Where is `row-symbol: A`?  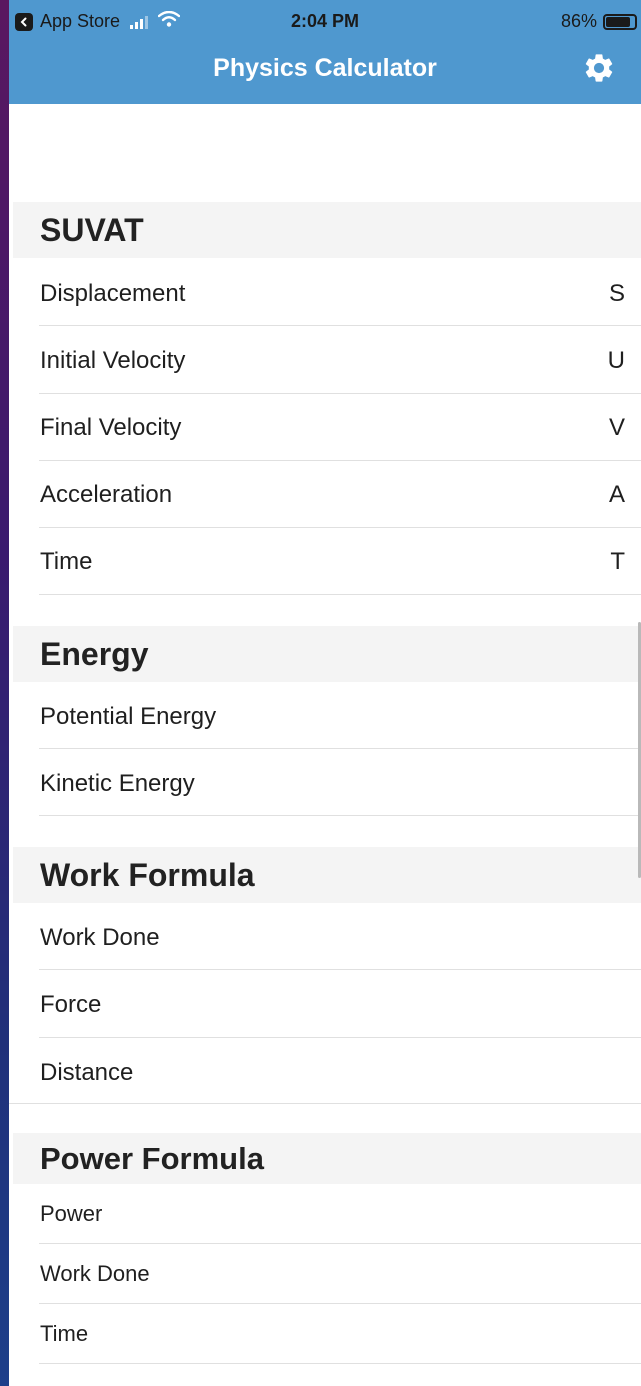
row-symbol: A is located at coordinates (616, 494).